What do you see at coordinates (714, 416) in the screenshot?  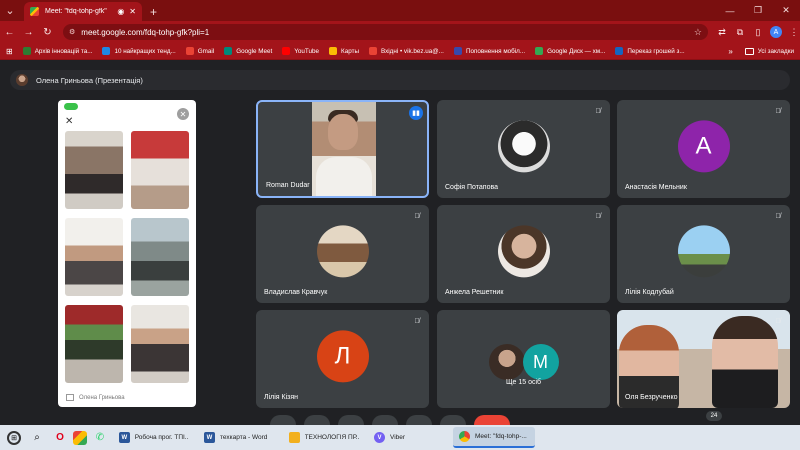 I see `participant-count-badge: 24` at bounding box center [714, 416].